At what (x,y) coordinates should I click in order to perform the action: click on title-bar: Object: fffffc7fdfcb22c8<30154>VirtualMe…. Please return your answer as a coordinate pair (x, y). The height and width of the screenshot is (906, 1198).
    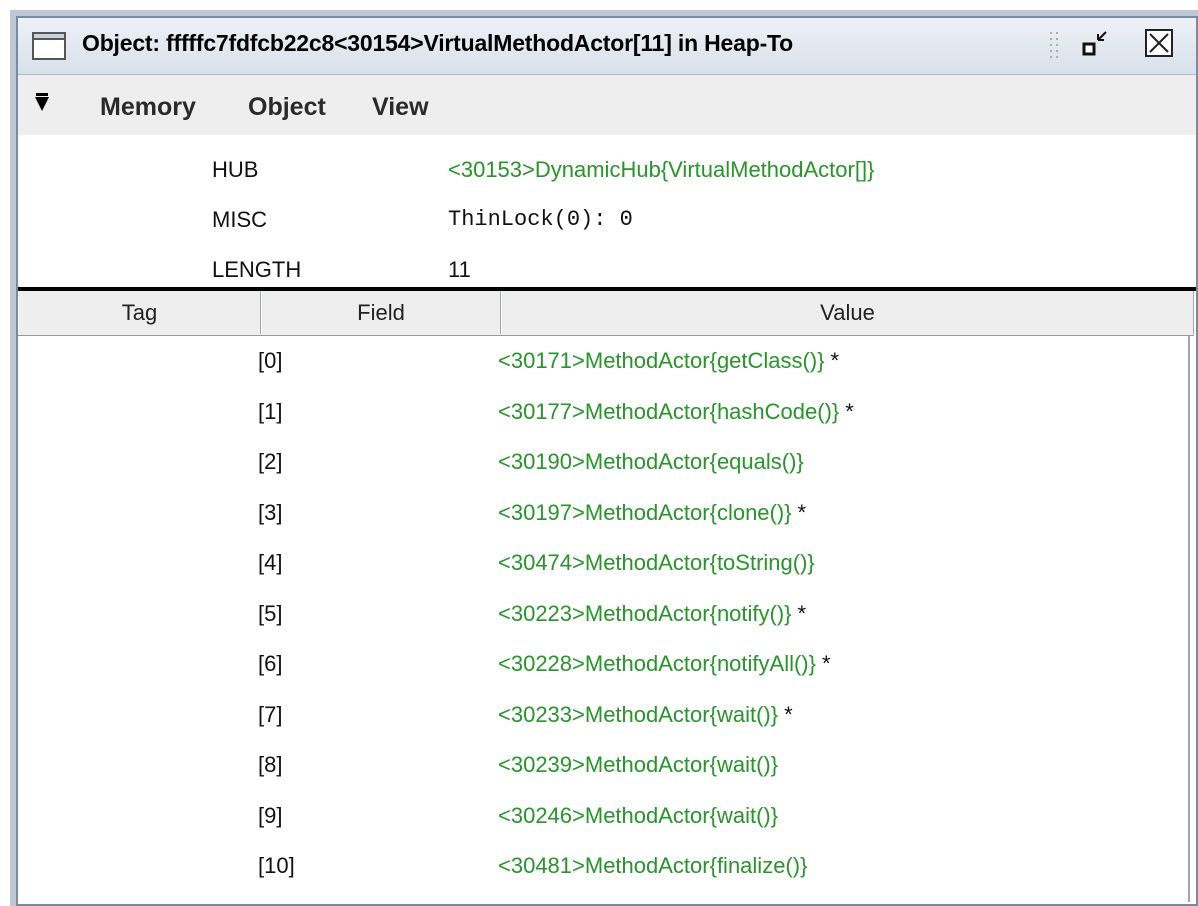
    Looking at the image, I should click on (607, 46).